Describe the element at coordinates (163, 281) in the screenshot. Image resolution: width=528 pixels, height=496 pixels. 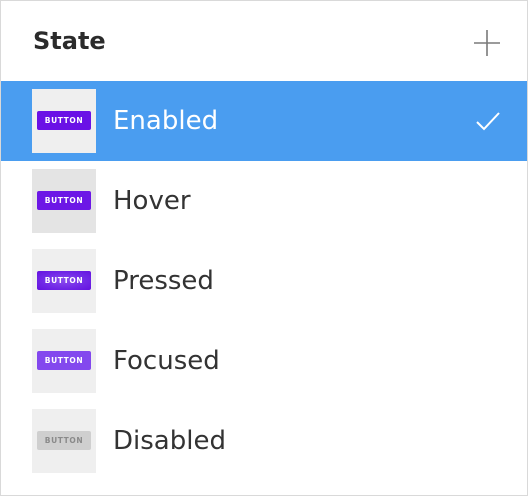
I see `state-label: Pressed` at that location.